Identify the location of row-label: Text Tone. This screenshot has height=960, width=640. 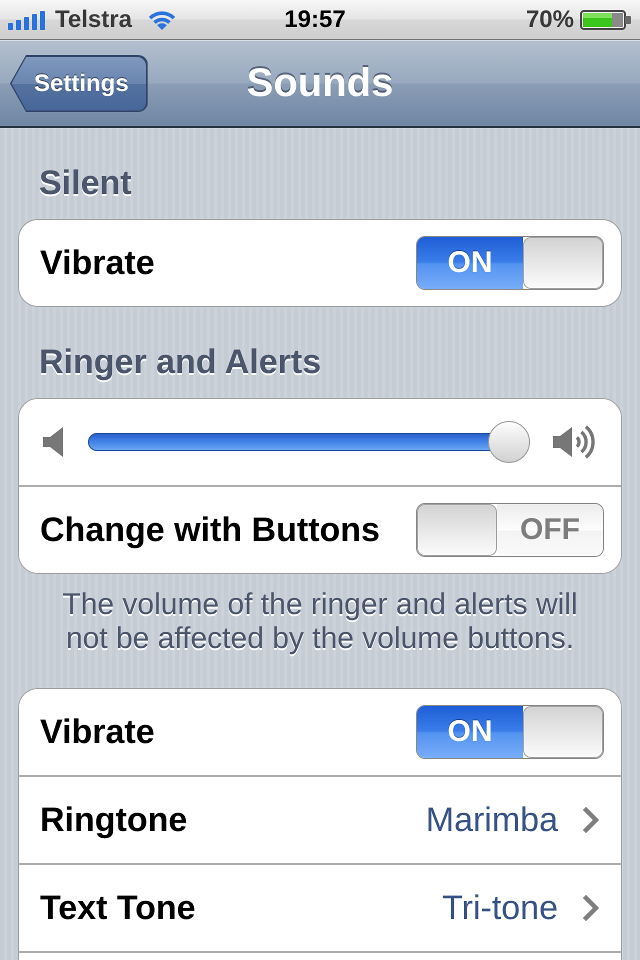
(118, 908).